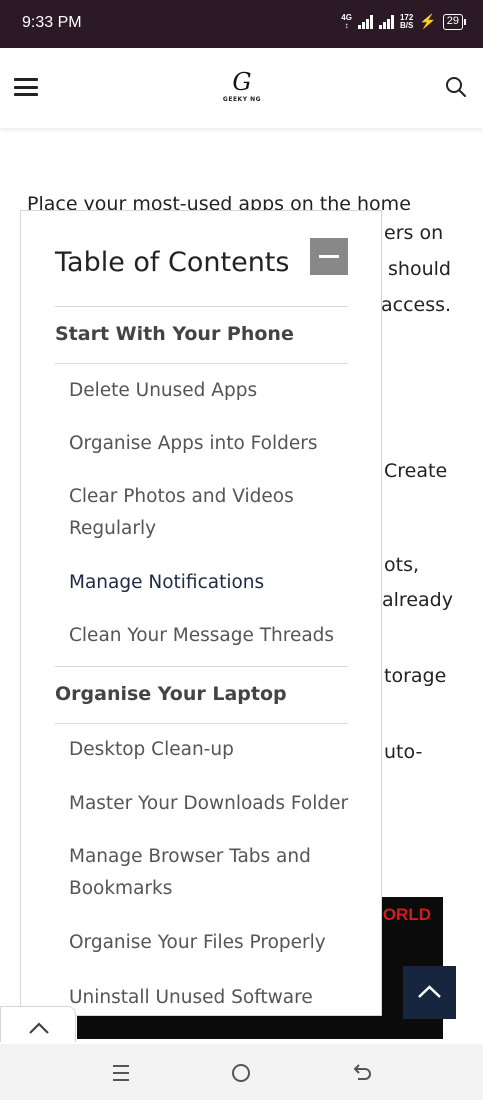 The height and width of the screenshot is (1100, 483). What do you see at coordinates (209, 583) in the screenshot?
I see `toc-item-active: Manage Notifications` at bounding box center [209, 583].